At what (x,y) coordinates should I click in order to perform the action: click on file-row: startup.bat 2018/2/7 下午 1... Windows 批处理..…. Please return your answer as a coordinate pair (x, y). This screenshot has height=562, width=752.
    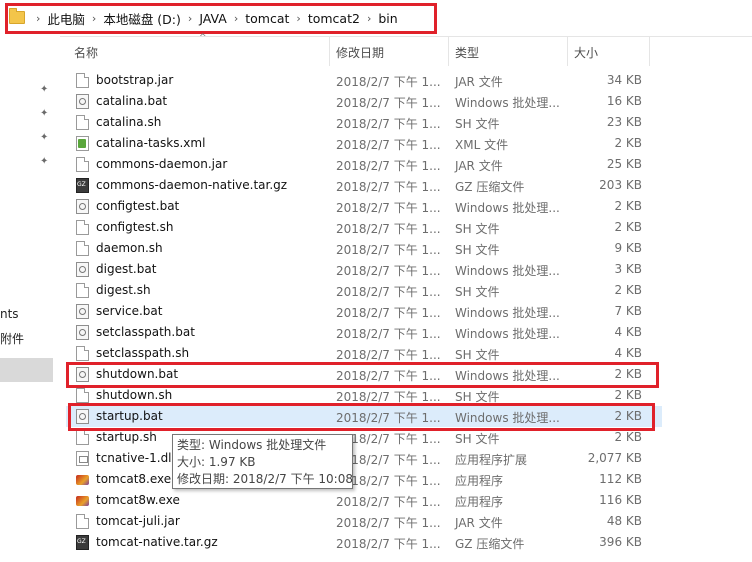
    Looking at the image, I should click on (364, 416).